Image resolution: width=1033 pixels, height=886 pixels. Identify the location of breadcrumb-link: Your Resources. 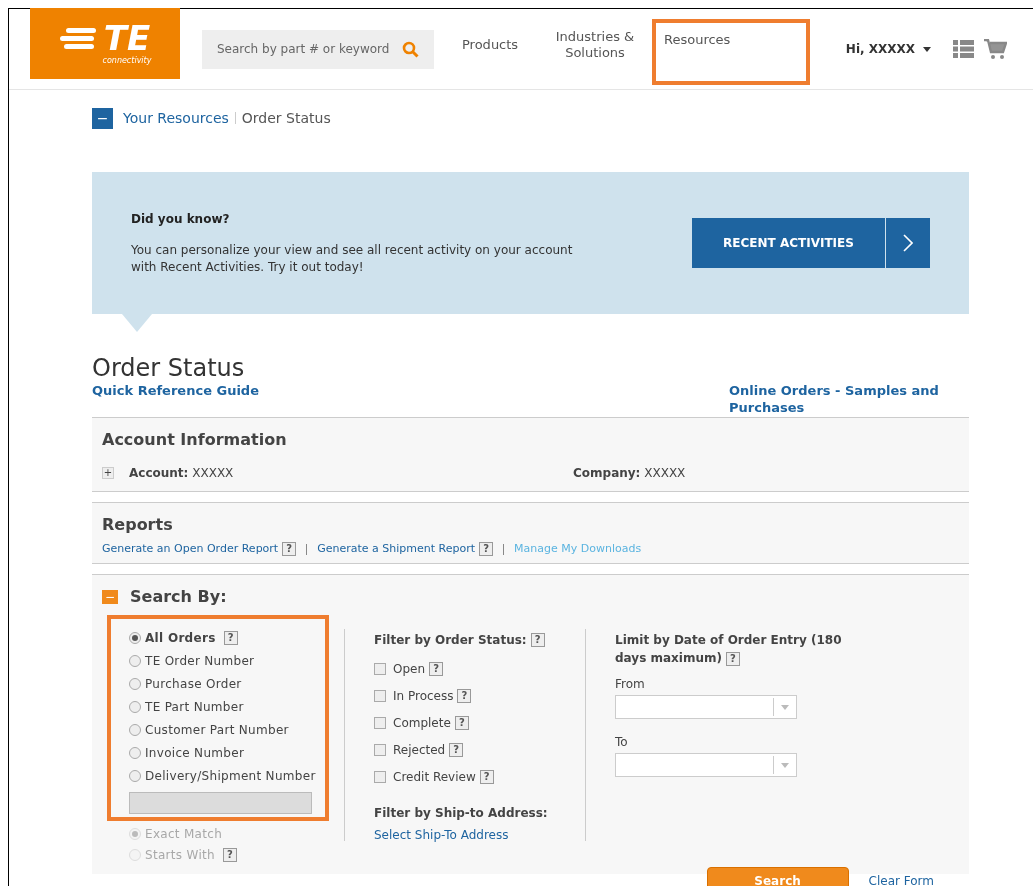
(176, 118).